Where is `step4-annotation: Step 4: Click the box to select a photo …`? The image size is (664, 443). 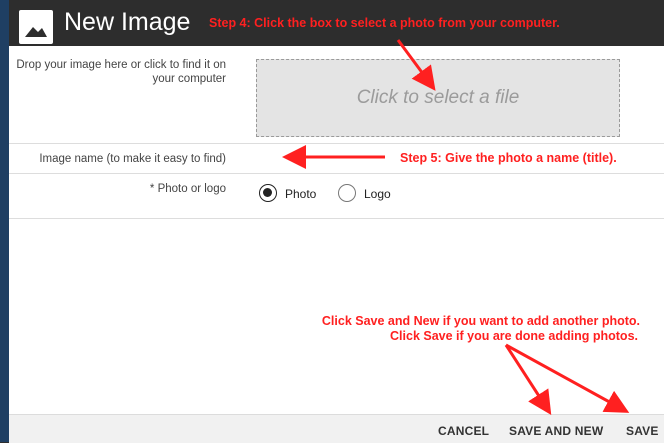 step4-annotation: Step 4: Click the box to select a photo … is located at coordinates (384, 23).